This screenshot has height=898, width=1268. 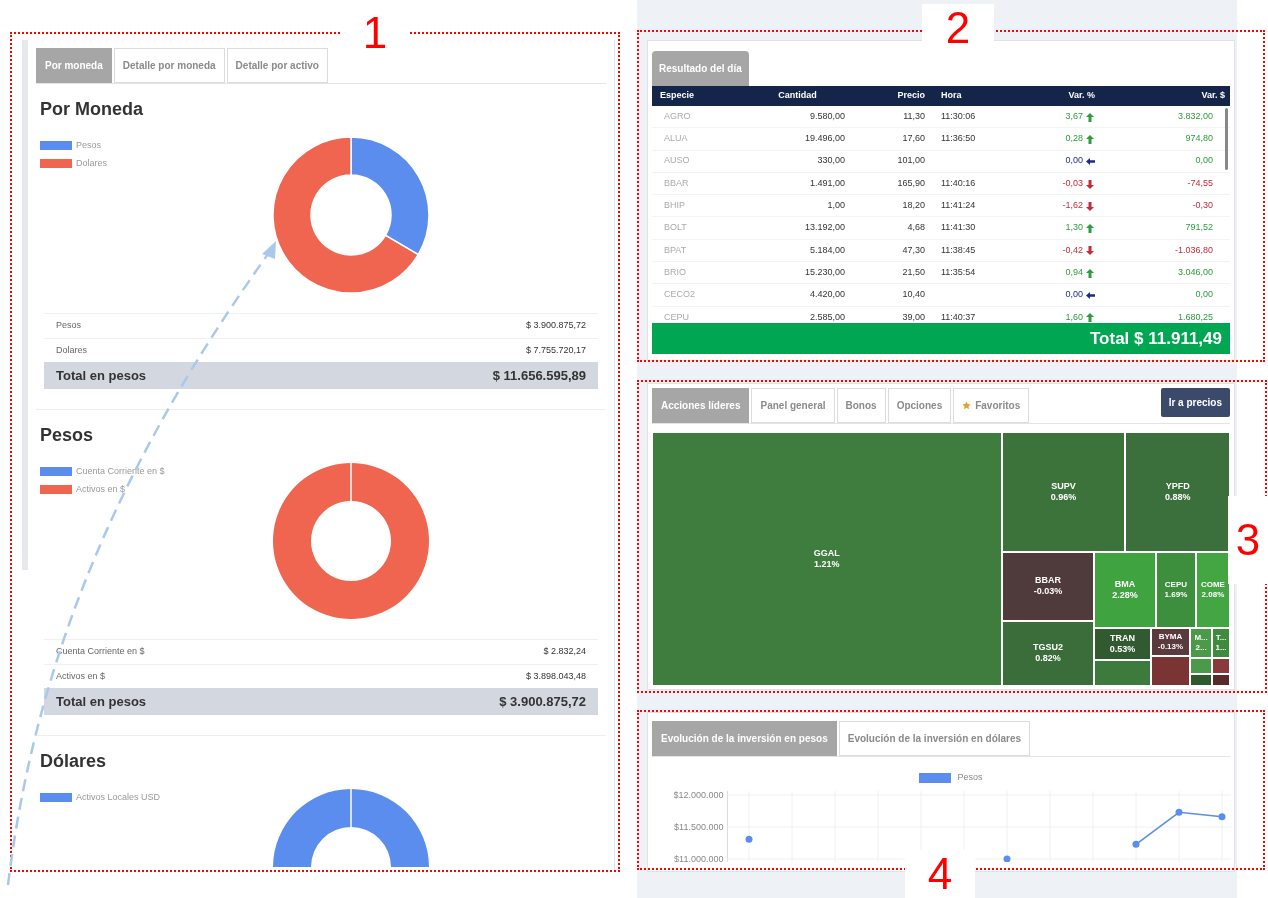 What do you see at coordinates (1199, 228) in the screenshot?
I see `table-cell-text: 791,52` at bounding box center [1199, 228].